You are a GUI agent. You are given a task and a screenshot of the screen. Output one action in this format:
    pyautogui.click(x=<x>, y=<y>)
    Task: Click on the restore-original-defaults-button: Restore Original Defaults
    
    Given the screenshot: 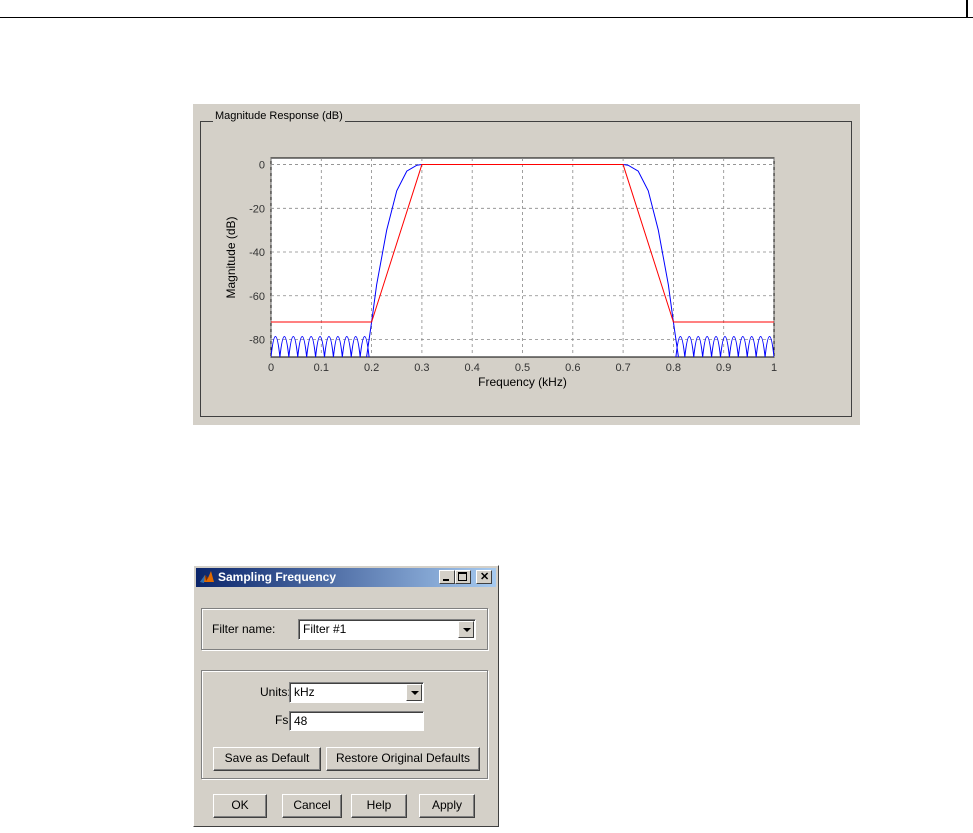 What is the action you would take?
    pyautogui.click(x=403, y=759)
    